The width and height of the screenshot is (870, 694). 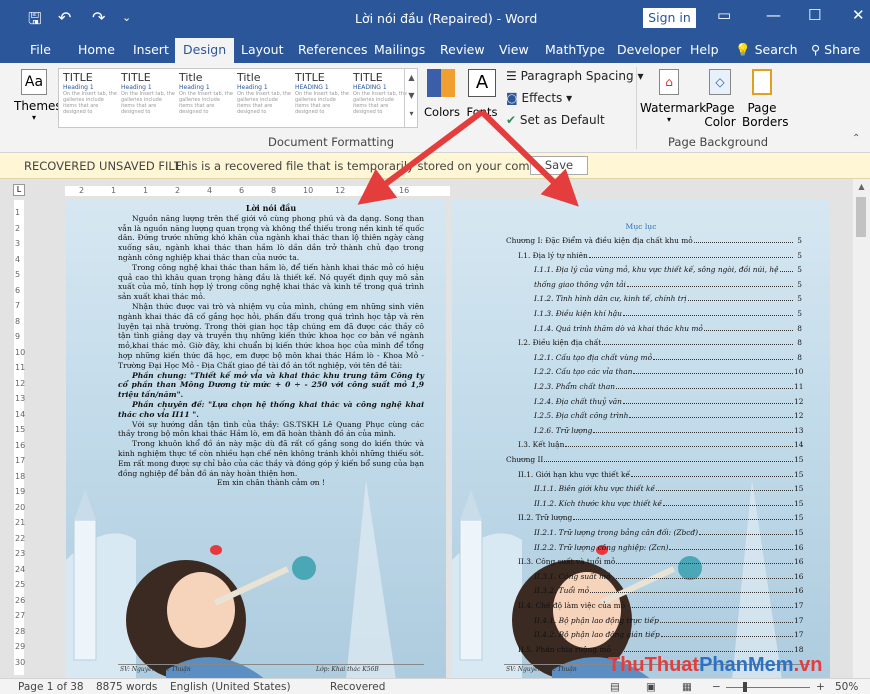 I want to click on undo-icon: ↶, so click(x=64, y=17).